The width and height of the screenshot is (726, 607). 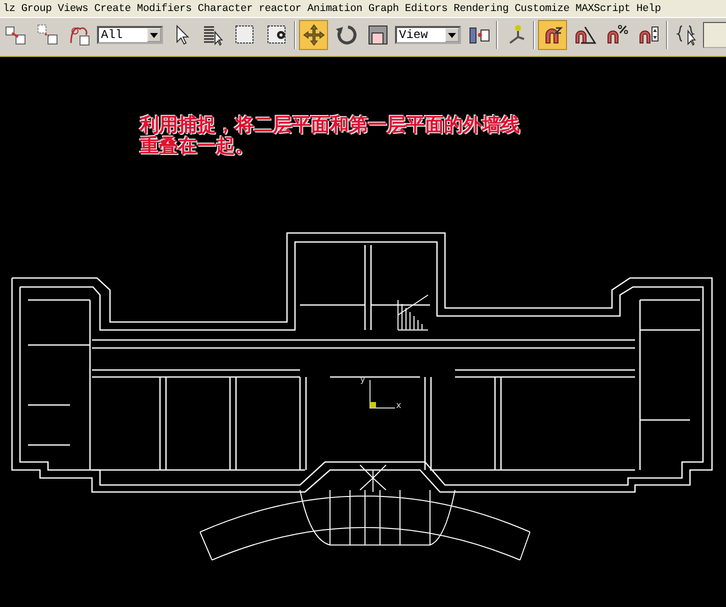 I want to click on brackets-icon, so click(x=686, y=35).